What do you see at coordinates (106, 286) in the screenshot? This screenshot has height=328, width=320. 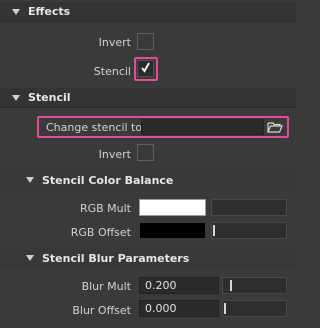 I see `blur-mult-label: Blur Mult` at bounding box center [106, 286].